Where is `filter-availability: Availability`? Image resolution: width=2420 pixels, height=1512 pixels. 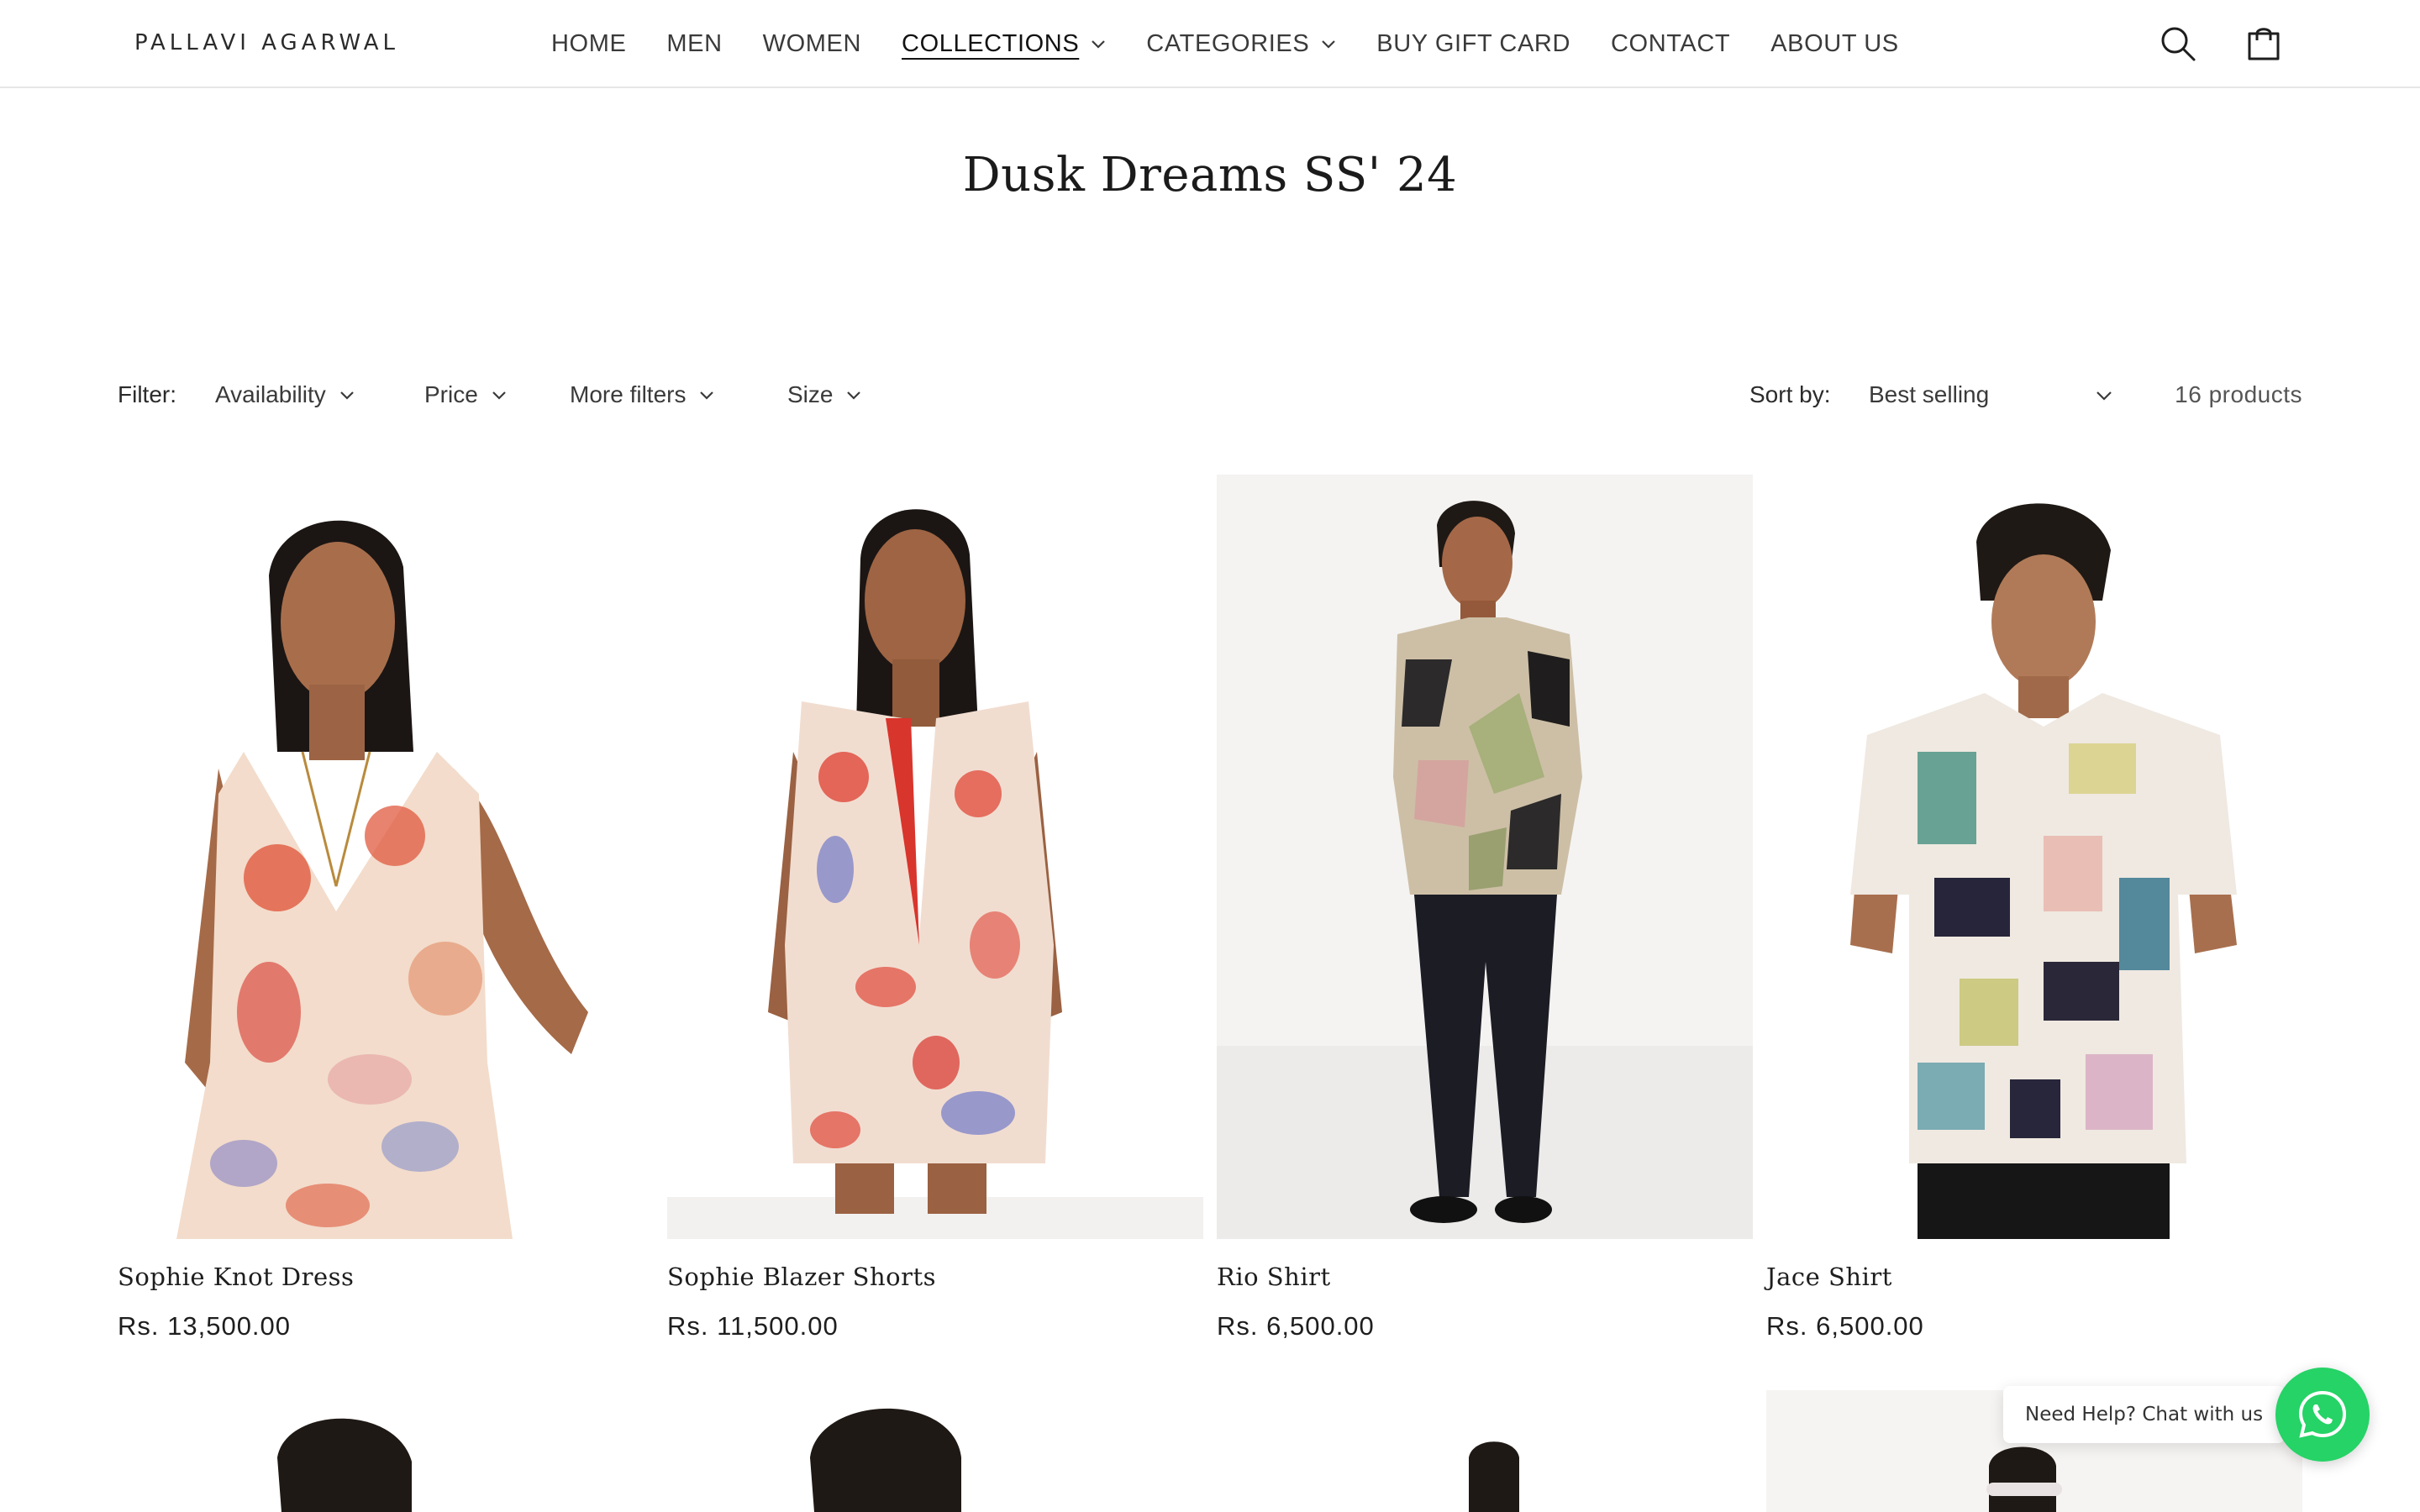 filter-availability: Availability is located at coordinates (285, 394).